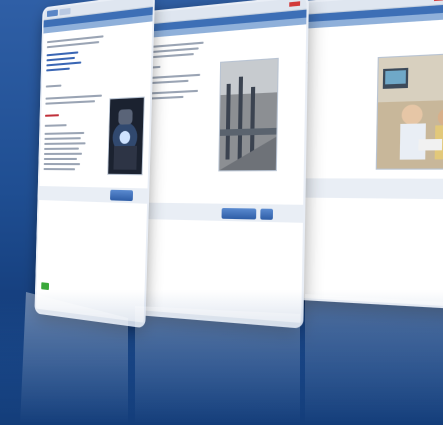 The image size is (443, 425). Describe the element at coordinates (267, 214) in the screenshot. I see `next-page-button` at that location.